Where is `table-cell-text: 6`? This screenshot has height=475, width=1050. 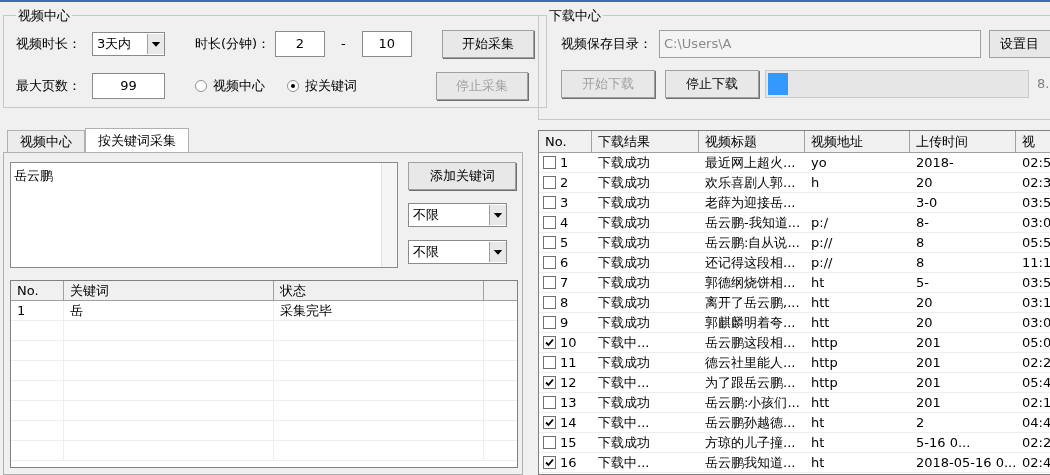
table-cell-text: 6 is located at coordinates (564, 262).